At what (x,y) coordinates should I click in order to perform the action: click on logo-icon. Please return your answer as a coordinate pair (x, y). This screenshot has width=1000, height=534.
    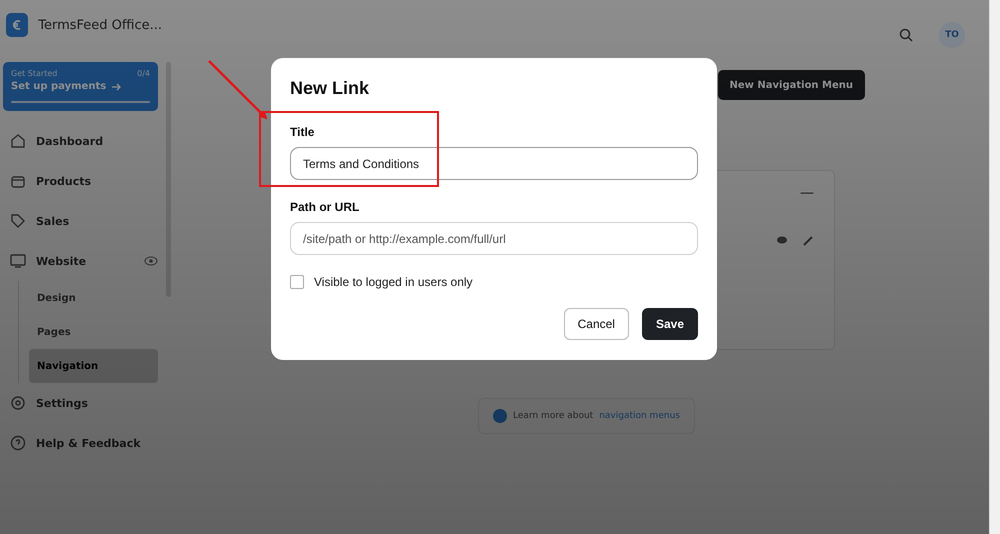
    Looking at the image, I should click on (17, 25).